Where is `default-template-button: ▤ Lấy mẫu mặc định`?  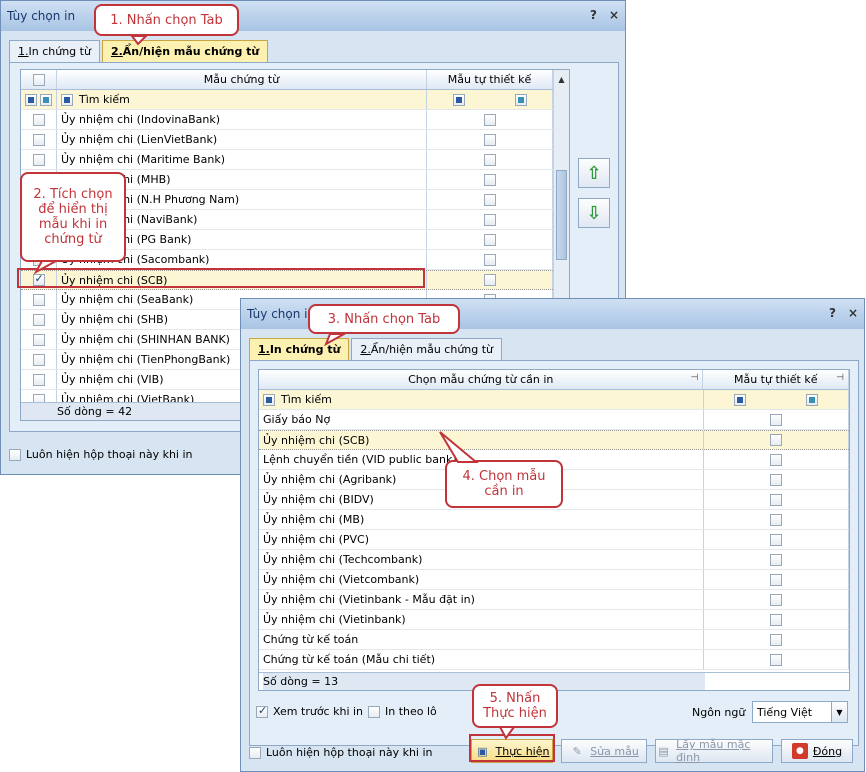 default-template-button: ▤ Lấy mẫu mặc định is located at coordinates (714, 751).